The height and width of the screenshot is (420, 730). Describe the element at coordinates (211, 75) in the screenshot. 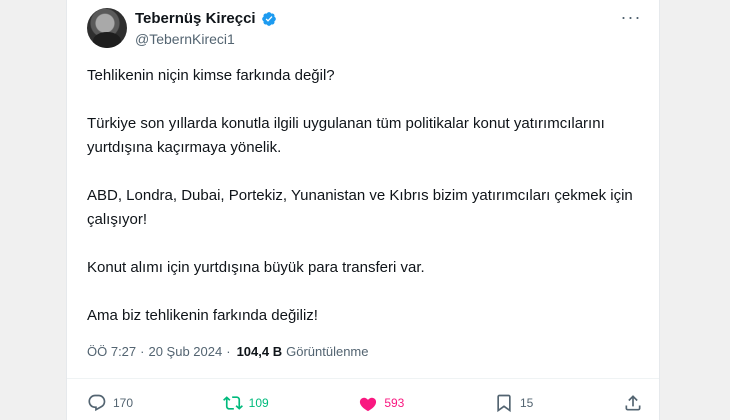

I see `tweet-paragraph: Tehlikenin niçin kimse farkında değil?` at that location.